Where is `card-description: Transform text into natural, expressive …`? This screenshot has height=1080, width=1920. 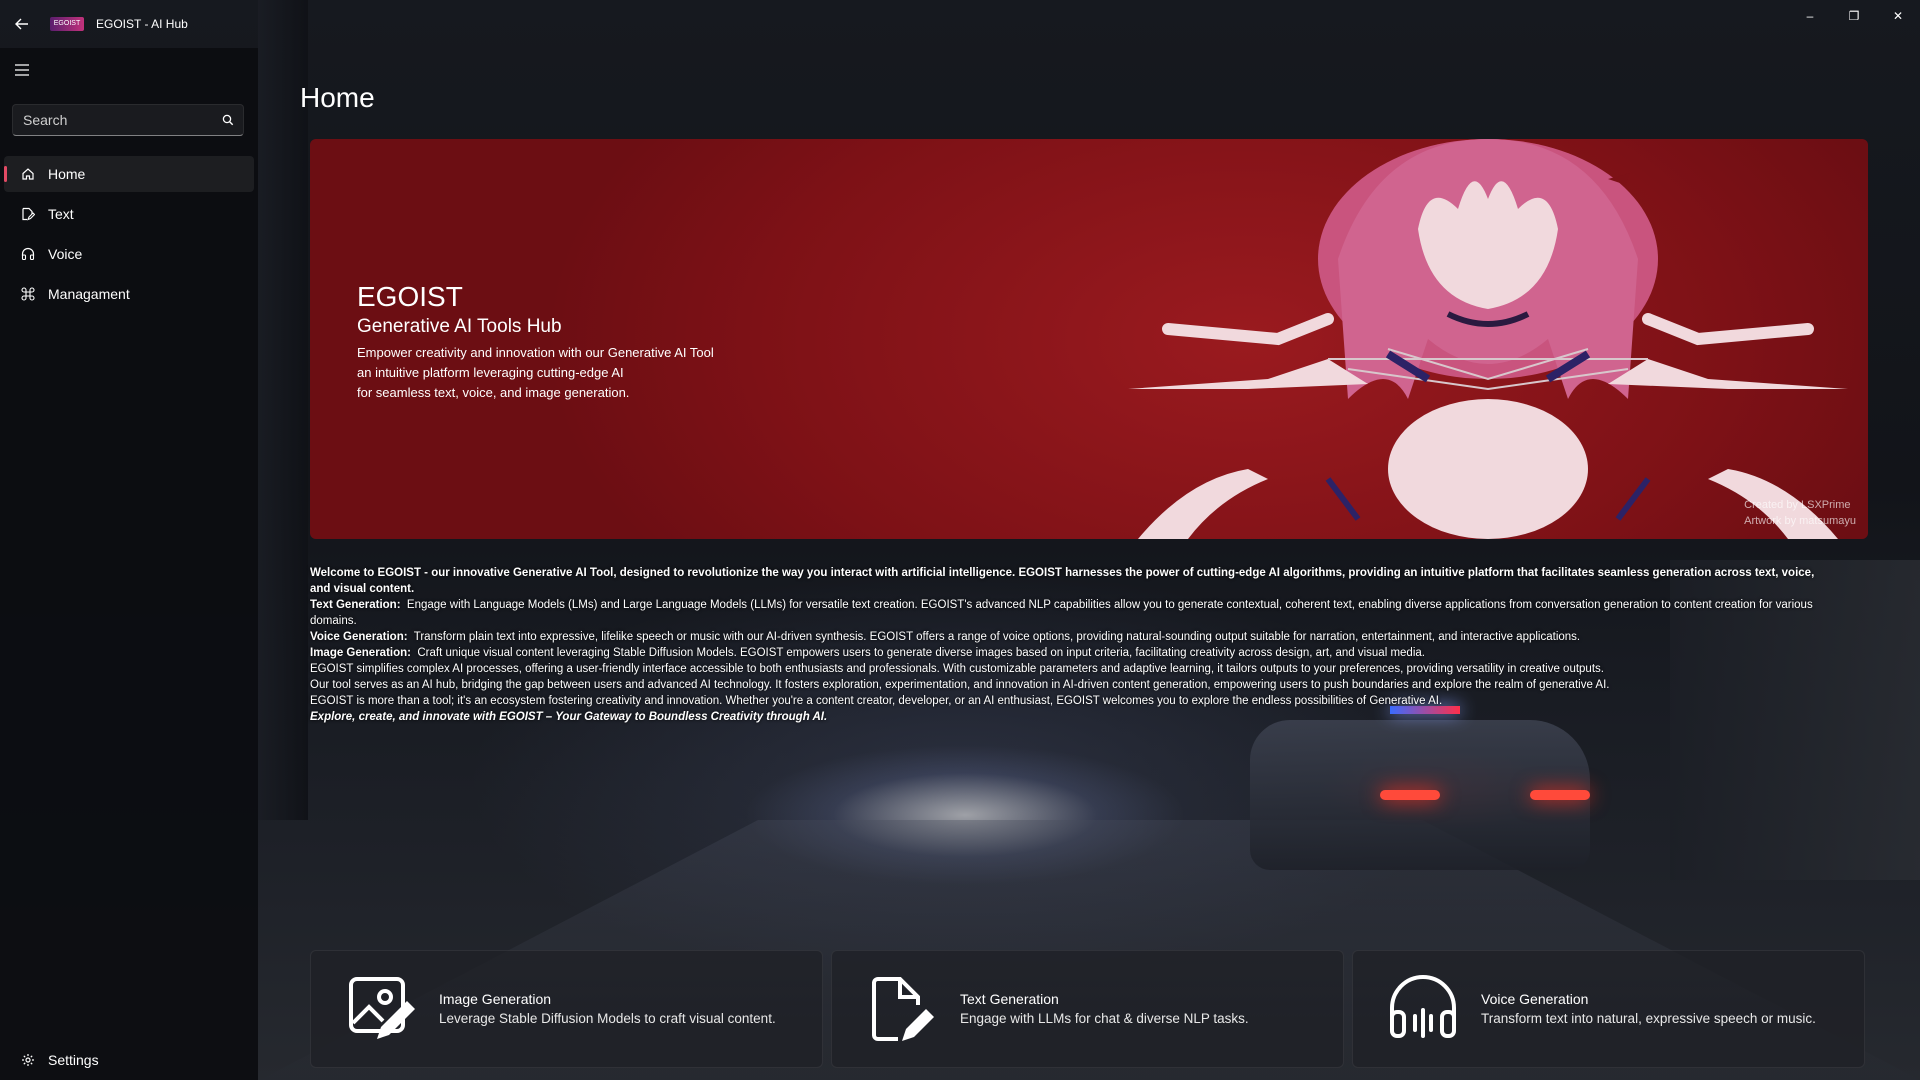
card-description: Transform text into natural, expressive … is located at coordinates (1648, 1018).